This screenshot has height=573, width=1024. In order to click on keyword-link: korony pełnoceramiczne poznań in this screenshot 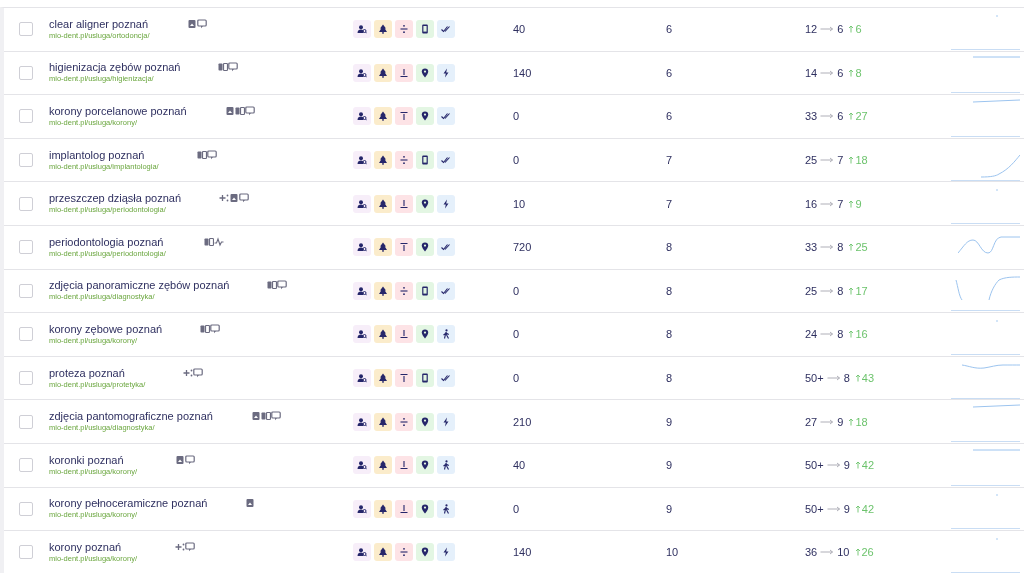, I will do `click(128, 504)`.